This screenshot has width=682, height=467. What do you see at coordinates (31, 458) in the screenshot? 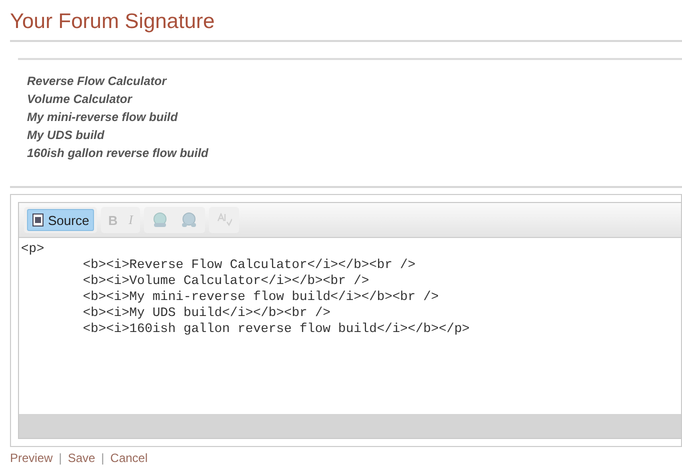
I see `action-link: Preview` at bounding box center [31, 458].